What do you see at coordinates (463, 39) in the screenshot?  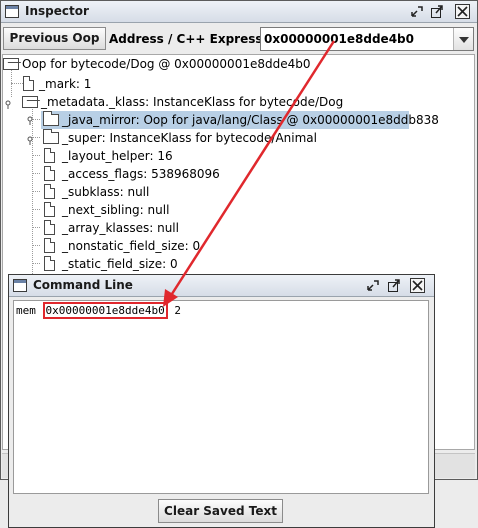 I see `dropdown-arrow-icon` at bounding box center [463, 39].